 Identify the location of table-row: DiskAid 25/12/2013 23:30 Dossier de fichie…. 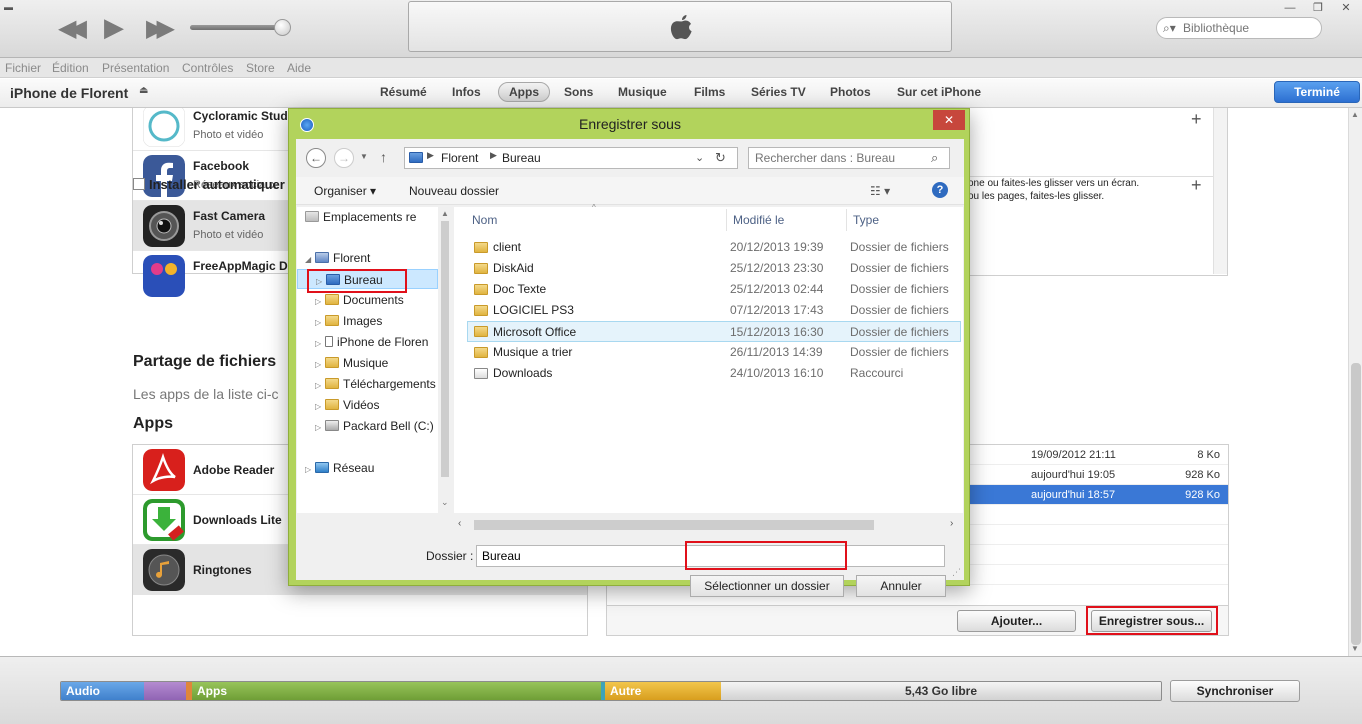
(715, 268).